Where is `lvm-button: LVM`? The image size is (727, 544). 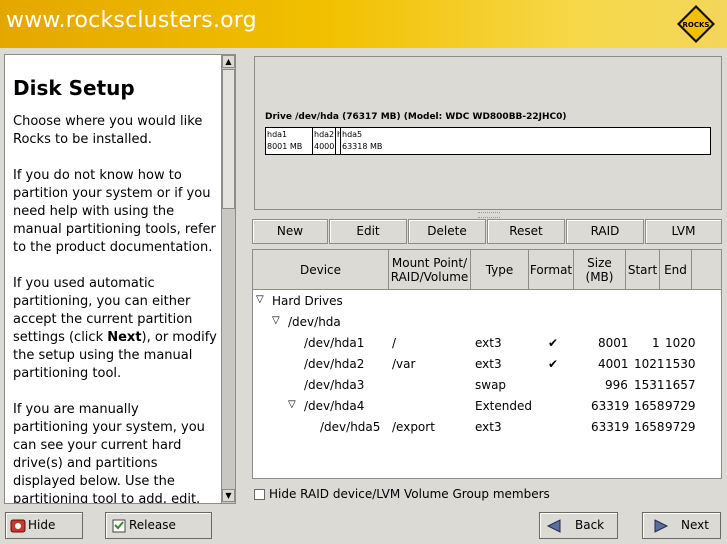 lvm-button: LVM is located at coordinates (683, 231).